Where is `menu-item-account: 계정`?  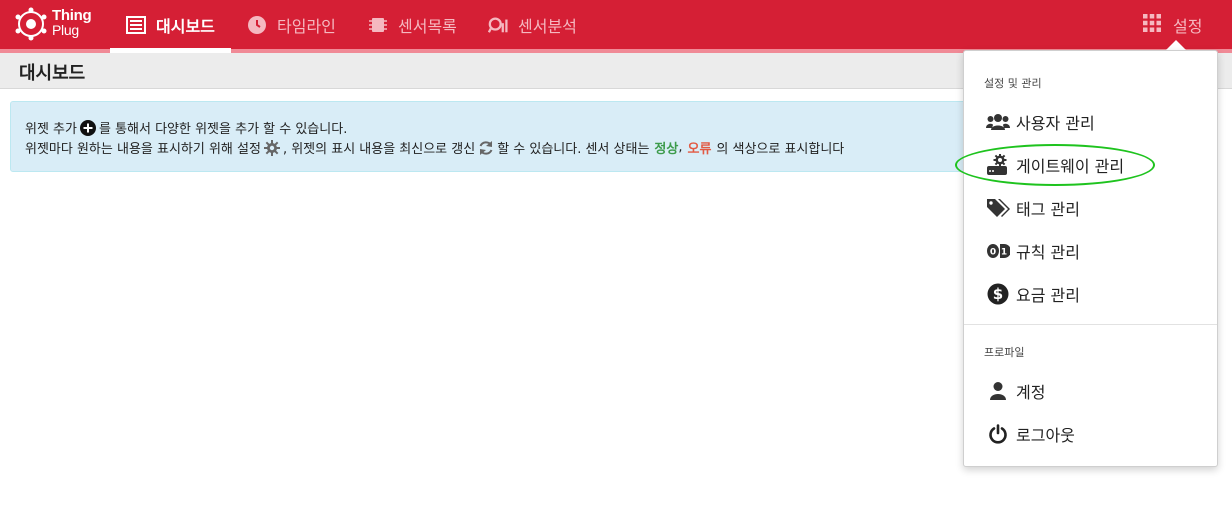
menu-item-account: 계정 is located at coordinates (1015, 391).